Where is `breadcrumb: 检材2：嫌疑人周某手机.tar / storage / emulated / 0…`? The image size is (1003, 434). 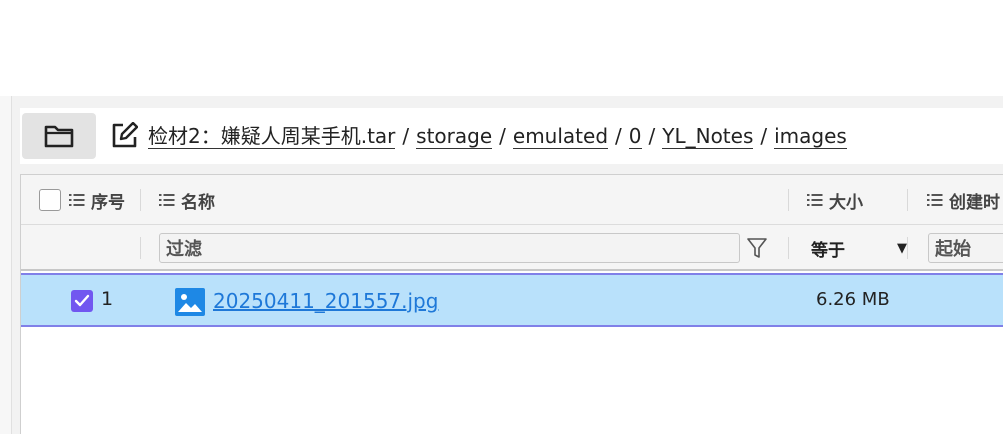
breadcrumb: 检材2：嫌疑人周某手机.tar / storage / emulated / 0… is located at coordinates (497, 136).